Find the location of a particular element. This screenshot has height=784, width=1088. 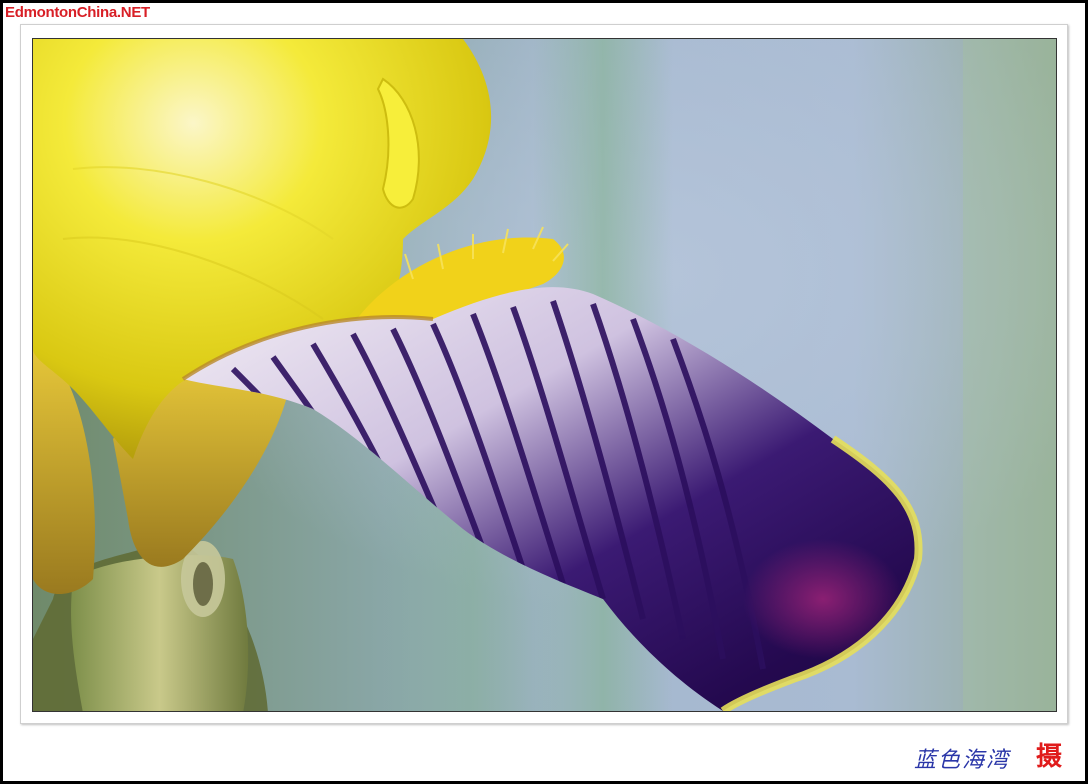

photographer-signature: 蓝色海湾 is located at coordinates (962, 760).